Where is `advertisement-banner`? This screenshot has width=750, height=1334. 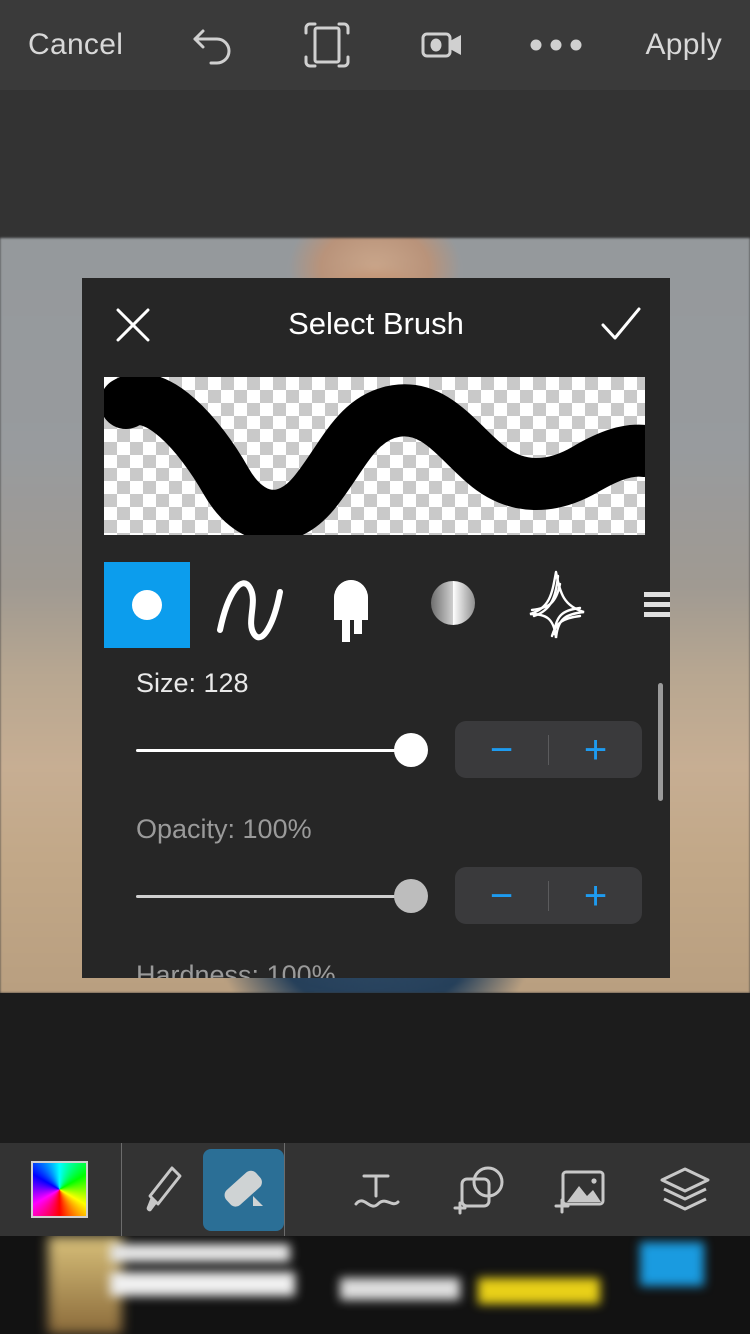
advertisement-banner is located at coordinates (375, 1285).